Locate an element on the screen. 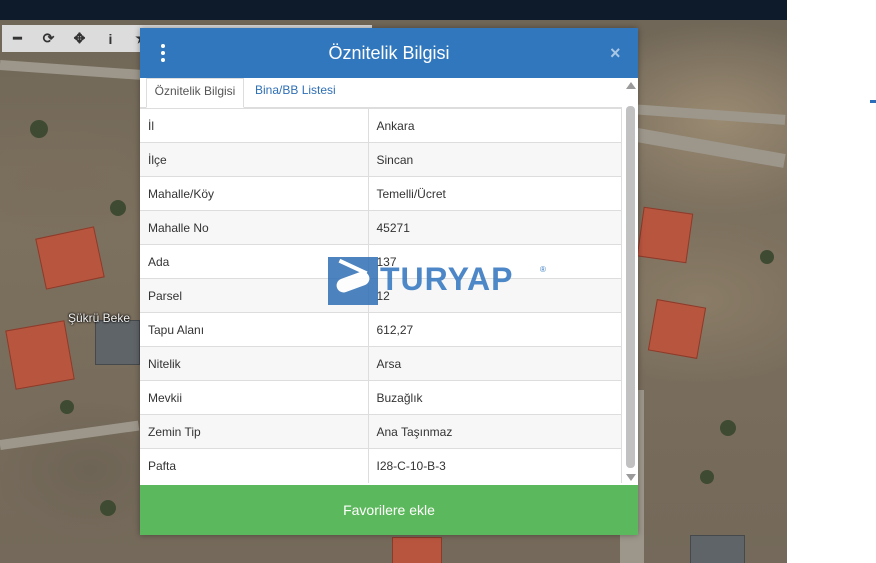 The height and width of the screenshot is (563, 876). dialog-tabs: Öznitelik Bilgisi Bina/BB Listesi is located at coordinates (381, 93).